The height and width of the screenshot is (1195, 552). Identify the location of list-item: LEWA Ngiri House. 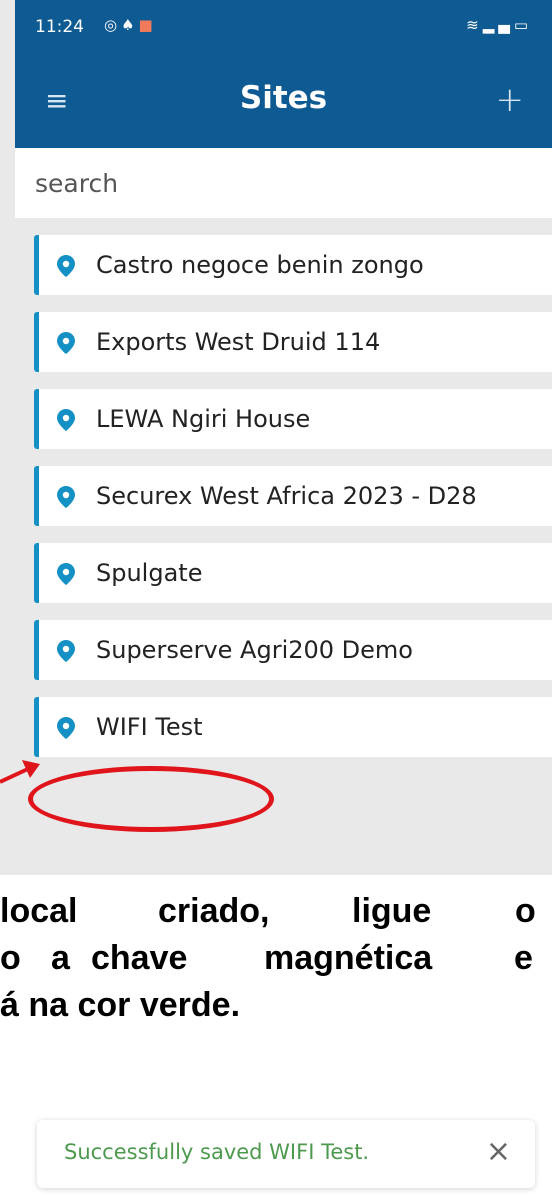
(293, 419).